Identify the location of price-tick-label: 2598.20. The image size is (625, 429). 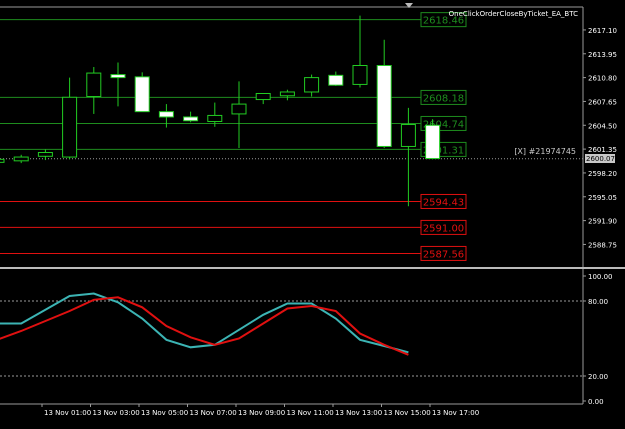
(602, 174).